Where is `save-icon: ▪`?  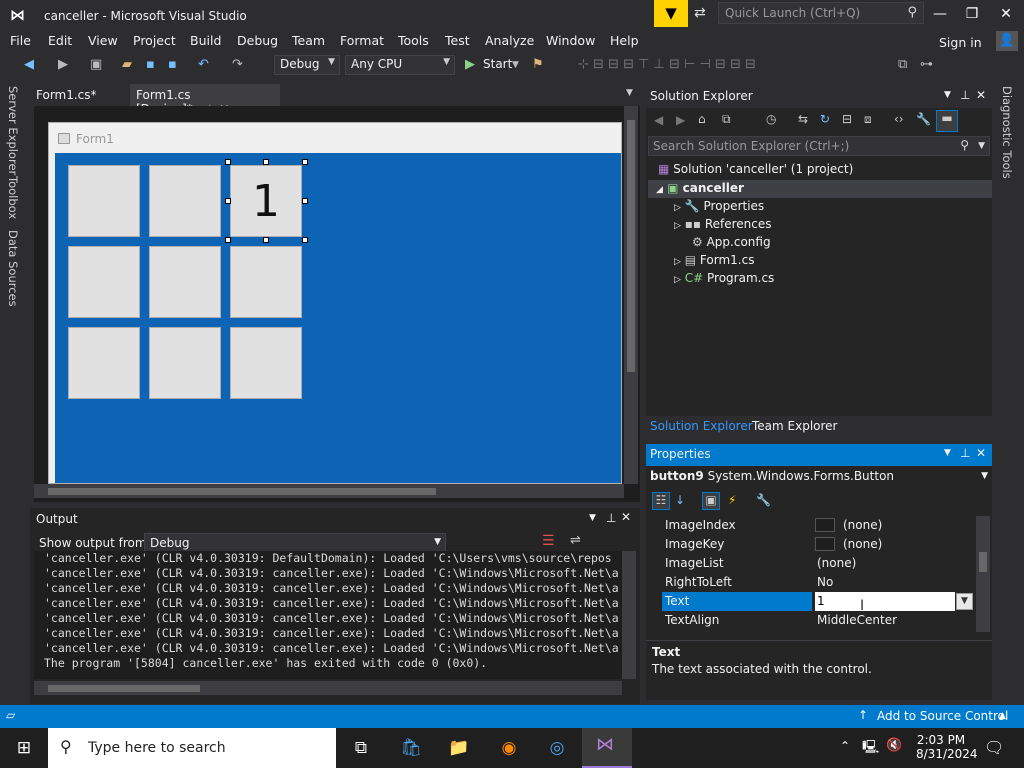 save-icon: ▪ is located at coordinates (150, 64).